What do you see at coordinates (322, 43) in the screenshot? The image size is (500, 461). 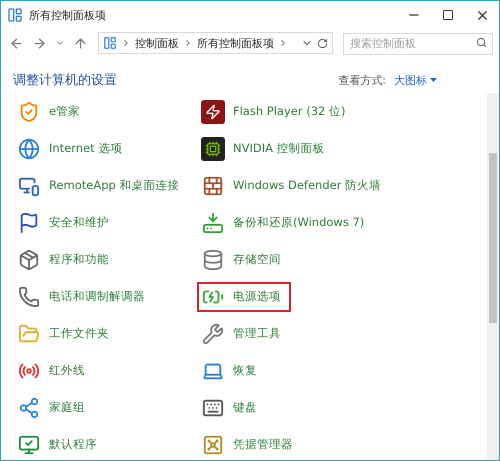 I see `refresh-icon` at bounding box center [322, 43].